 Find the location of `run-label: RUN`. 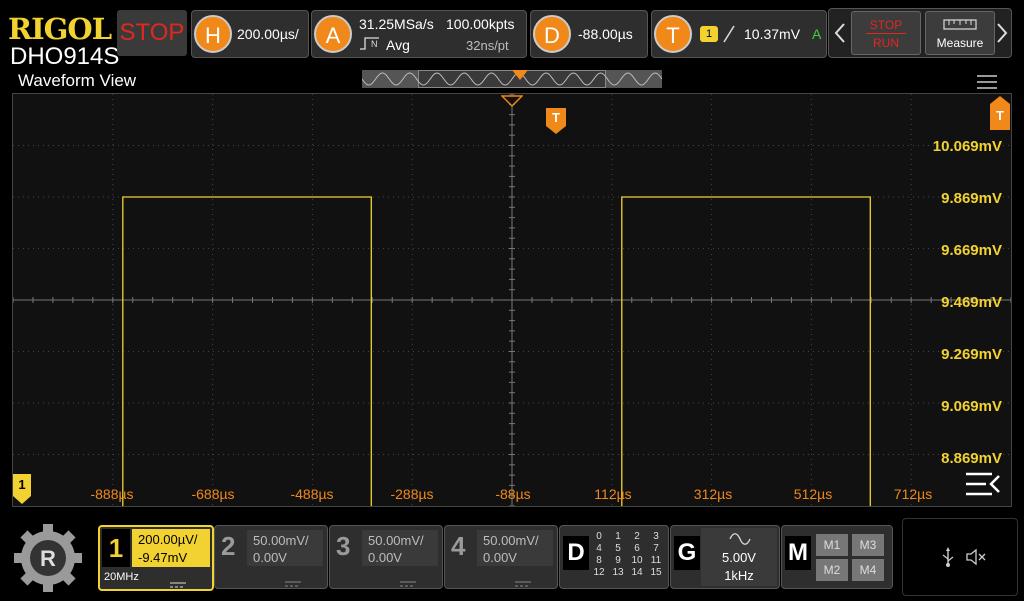

run-label: RUN is located at coordinates (886, 43).